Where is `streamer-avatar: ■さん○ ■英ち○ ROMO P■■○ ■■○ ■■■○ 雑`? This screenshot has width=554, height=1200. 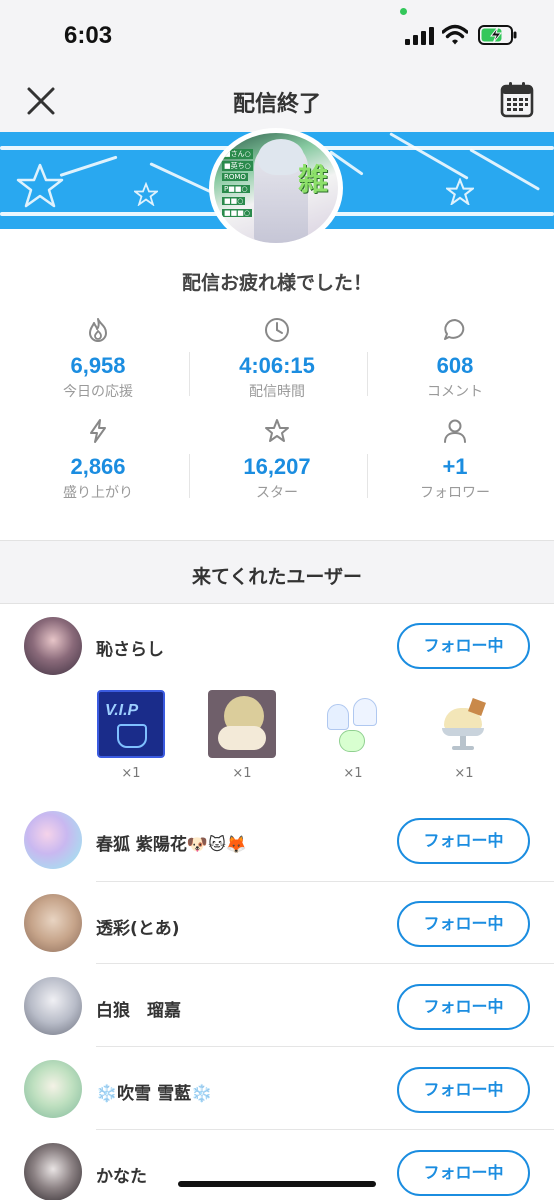
streamer-avatar: ■さん○ ■英ち○ ROMO P■■○ ■■○ ■■■○ 雑 is located at coordinates (276, 188).